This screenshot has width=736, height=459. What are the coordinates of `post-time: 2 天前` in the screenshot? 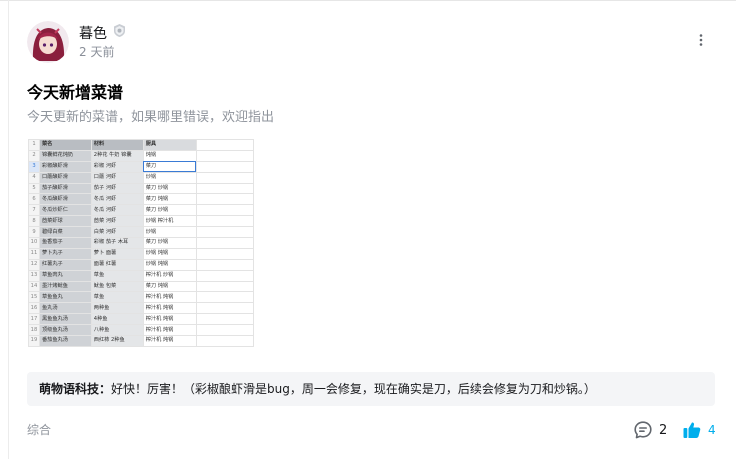 It's located at (97, 52).